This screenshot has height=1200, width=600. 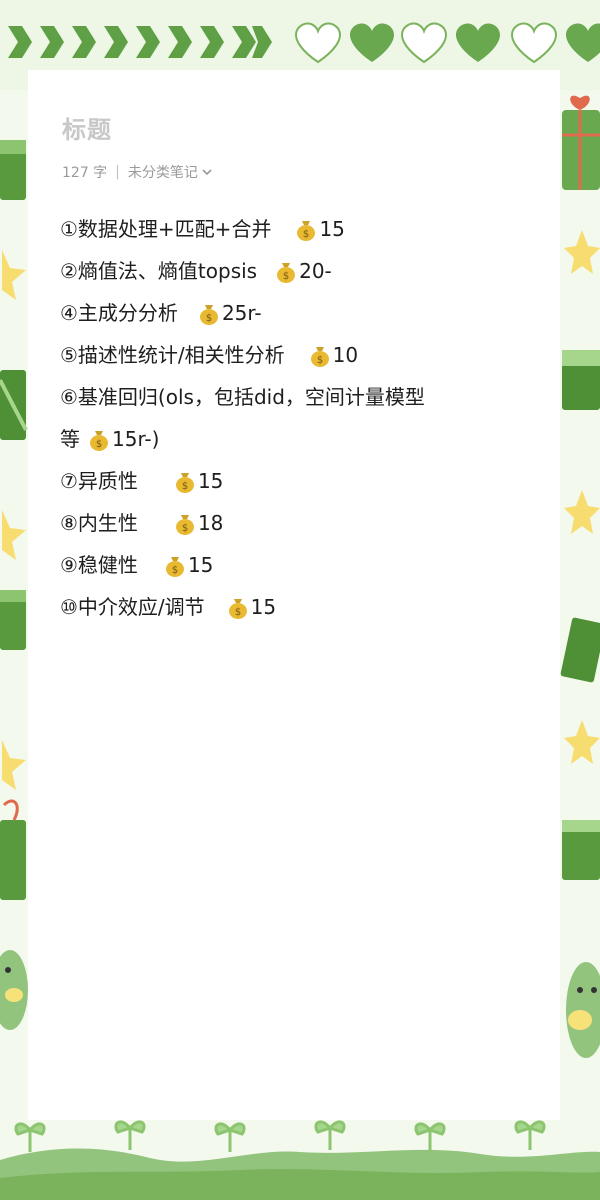 What do you see at coordinates (242, 397) in the screenshot?
I see `list-item: ⑥基准回归(ols，包括did，空间计量模型` at bounding box center [242, 397].